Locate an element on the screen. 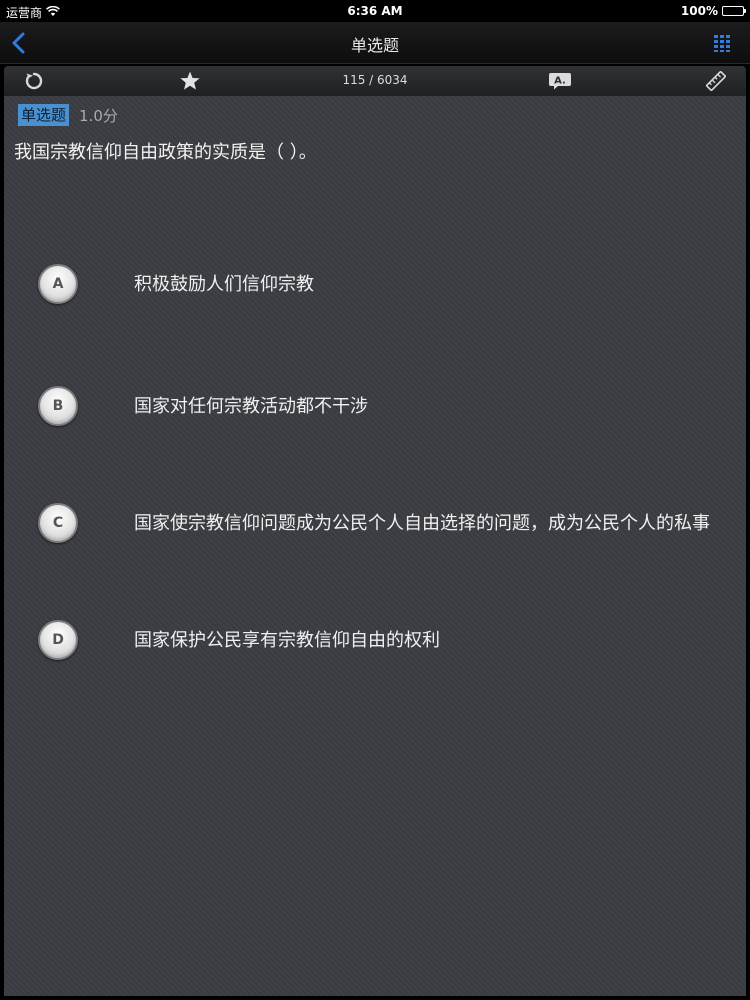 The image size is (750, 1000). ruler-button is located at coordinates (716, 81).